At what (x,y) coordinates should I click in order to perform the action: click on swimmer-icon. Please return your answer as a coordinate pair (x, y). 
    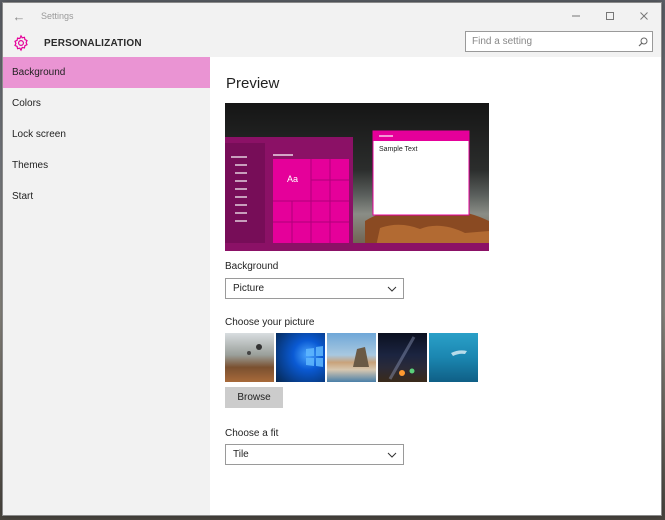
    Looking at the image, I should click on (459, 353).